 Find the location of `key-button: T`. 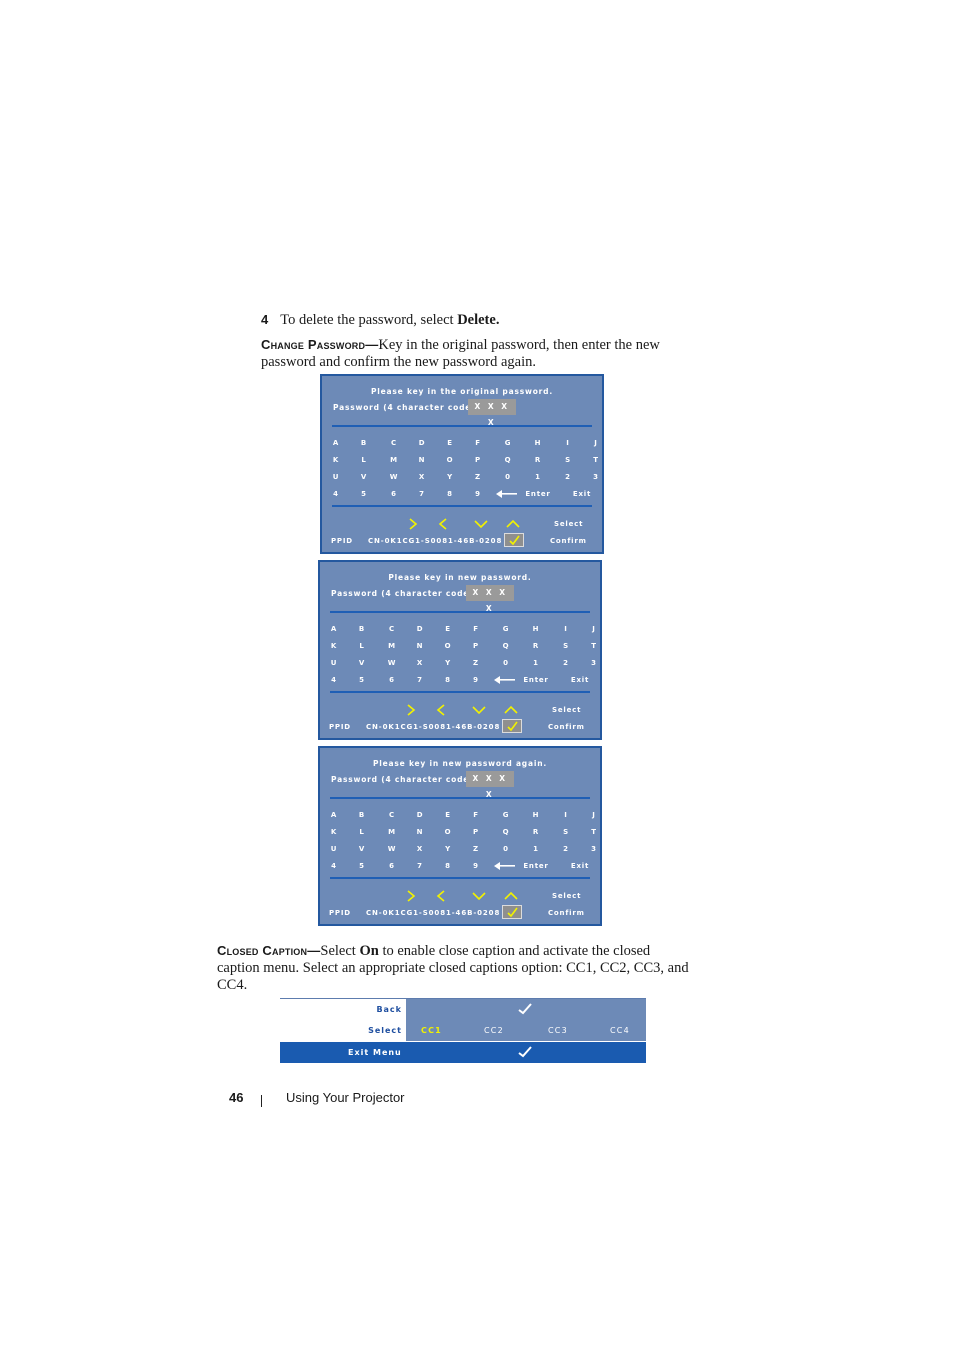

key-button: T is located at coordinates (594, 832).